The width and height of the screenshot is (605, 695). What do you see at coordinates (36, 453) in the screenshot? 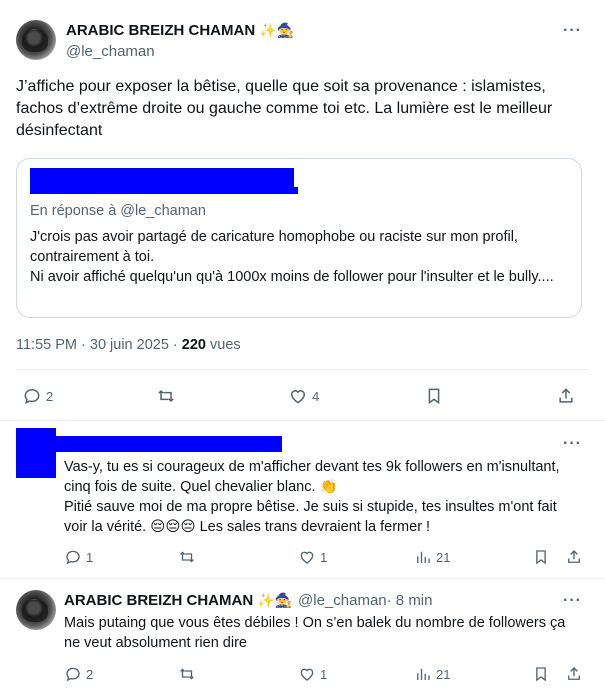
I see `redacted-avatar` at bounding box center [36, 453].